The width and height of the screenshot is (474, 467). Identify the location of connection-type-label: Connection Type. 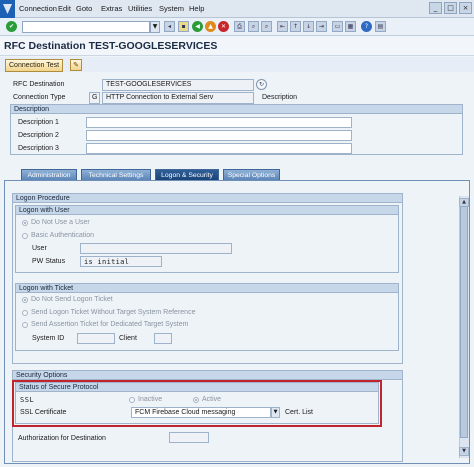
(39, 97).